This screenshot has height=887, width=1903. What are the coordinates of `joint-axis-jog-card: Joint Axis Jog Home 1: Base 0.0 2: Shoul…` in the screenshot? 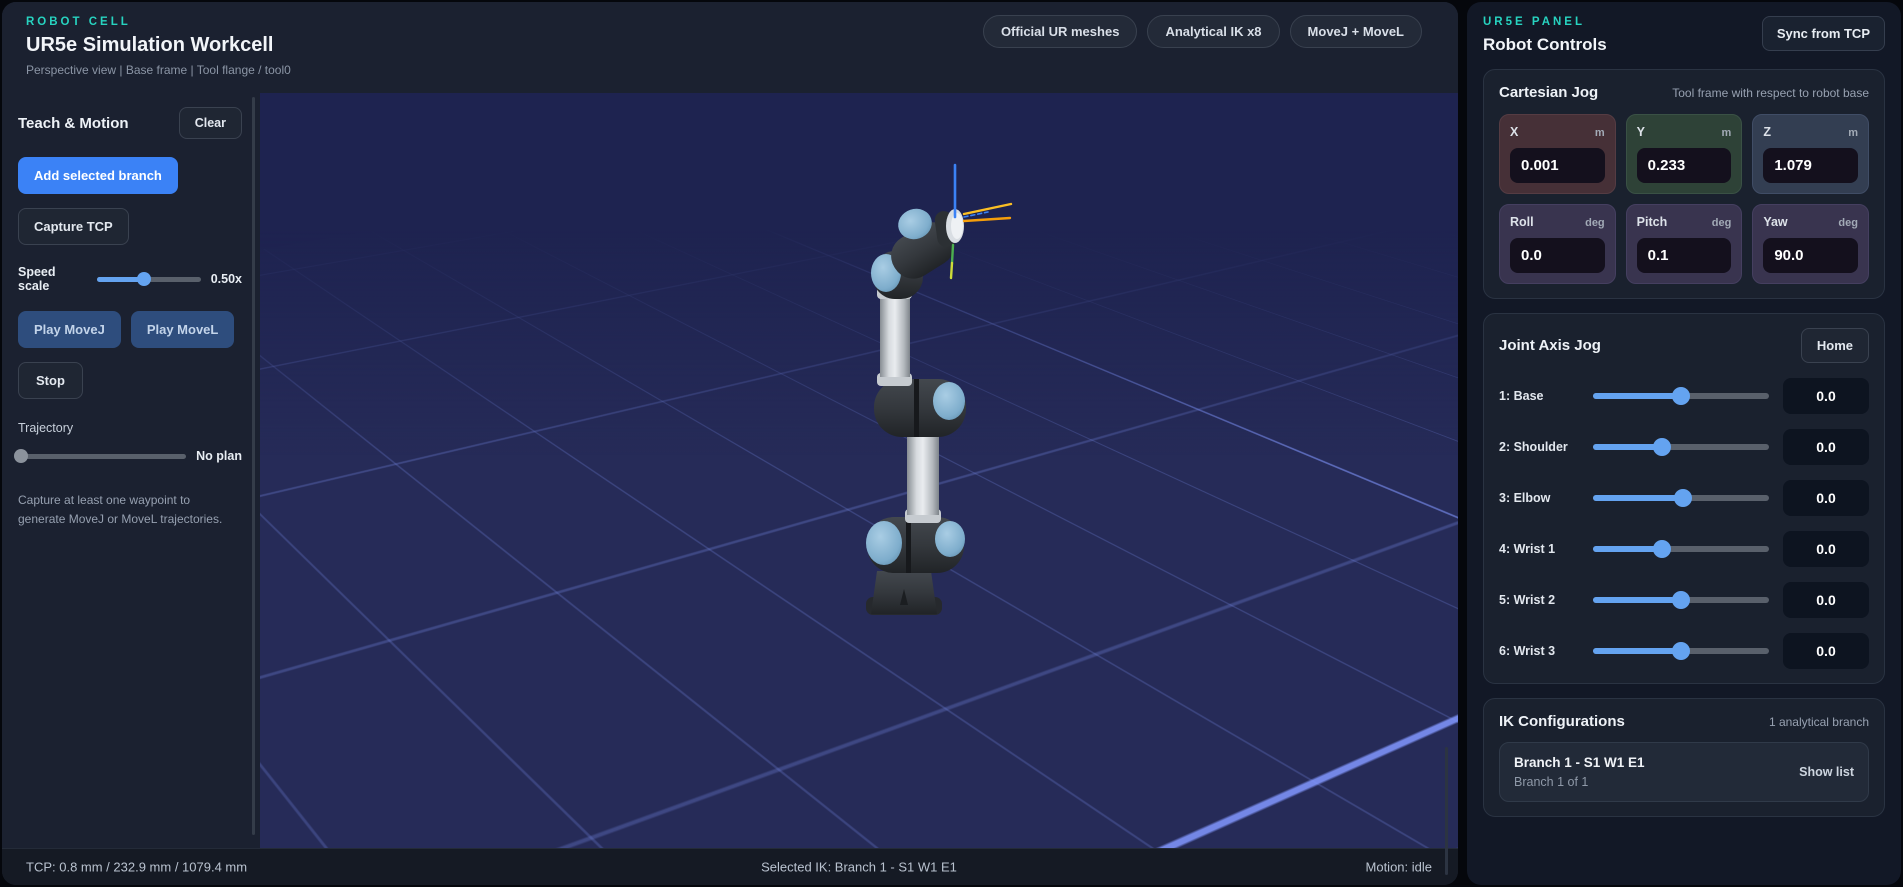 It's located at (1684, 498).